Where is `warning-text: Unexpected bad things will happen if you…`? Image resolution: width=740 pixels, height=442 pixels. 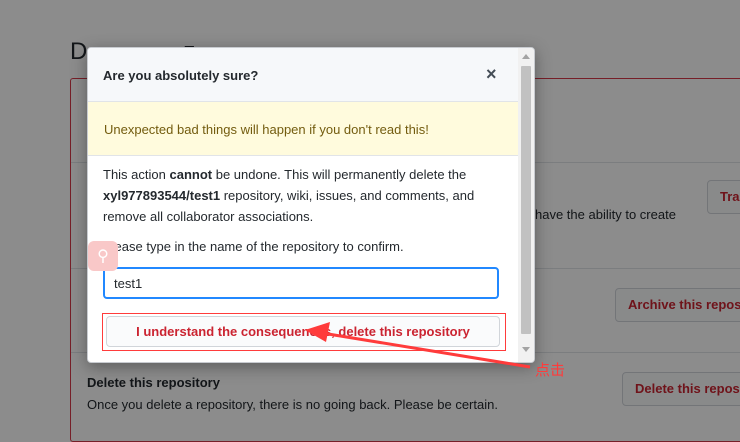 warning-text: Unexpected bad things will happen if you… is located at coordinates (266, 129).